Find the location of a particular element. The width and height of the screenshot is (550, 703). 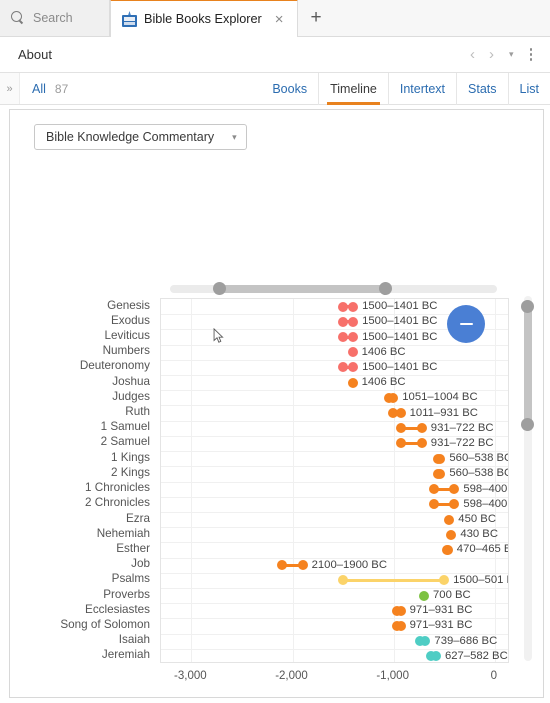

chevron-down-icon: ▾ is located at coordinates (511, 54).